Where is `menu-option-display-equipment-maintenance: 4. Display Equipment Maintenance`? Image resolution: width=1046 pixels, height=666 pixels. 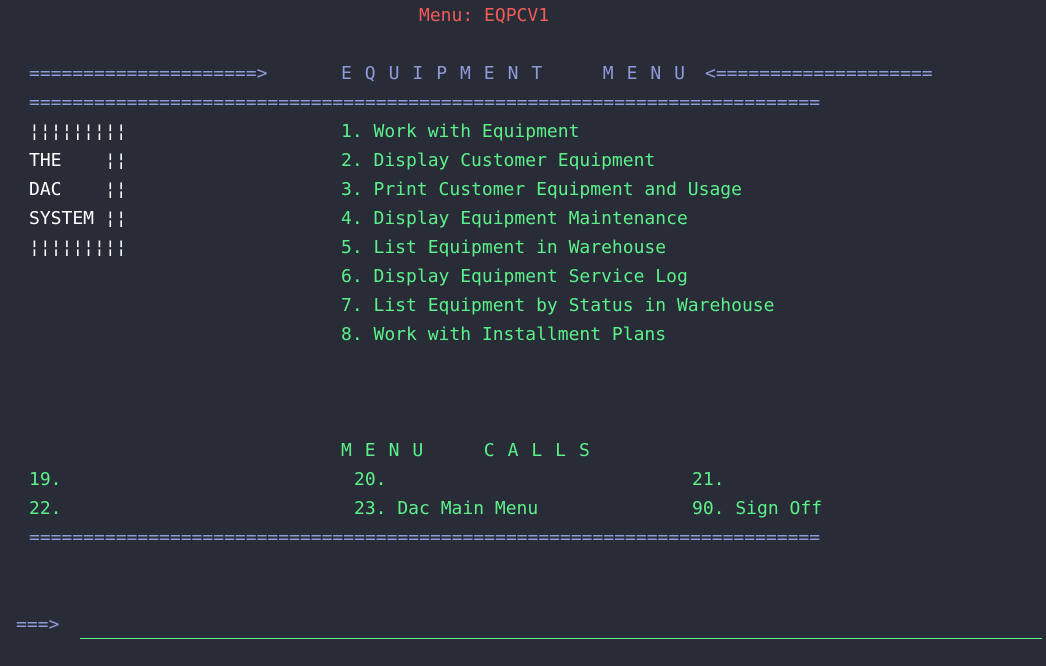 menu-option-display-equipment-maintenance: 4. Display Equipment Maintenance is located at coordinates (514, 219).